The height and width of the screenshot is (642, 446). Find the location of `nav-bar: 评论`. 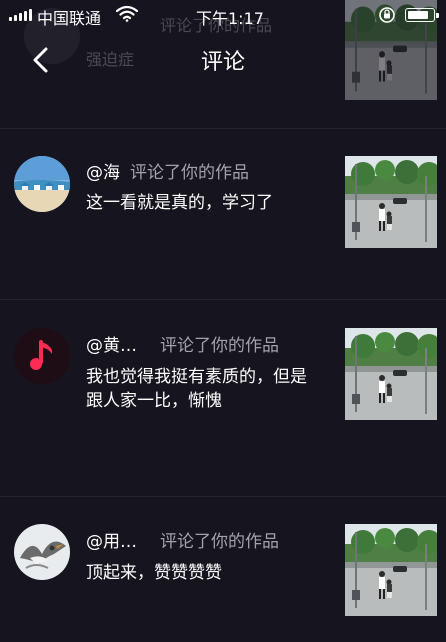

nav-bar: 评论 is located at coordinates (223, 60).